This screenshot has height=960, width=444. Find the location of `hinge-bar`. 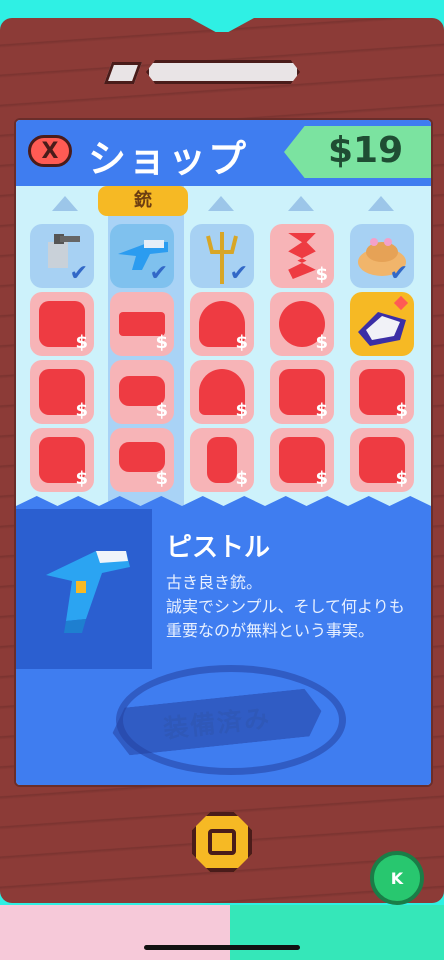

hinge-bar is located at coordinates (223, 72).